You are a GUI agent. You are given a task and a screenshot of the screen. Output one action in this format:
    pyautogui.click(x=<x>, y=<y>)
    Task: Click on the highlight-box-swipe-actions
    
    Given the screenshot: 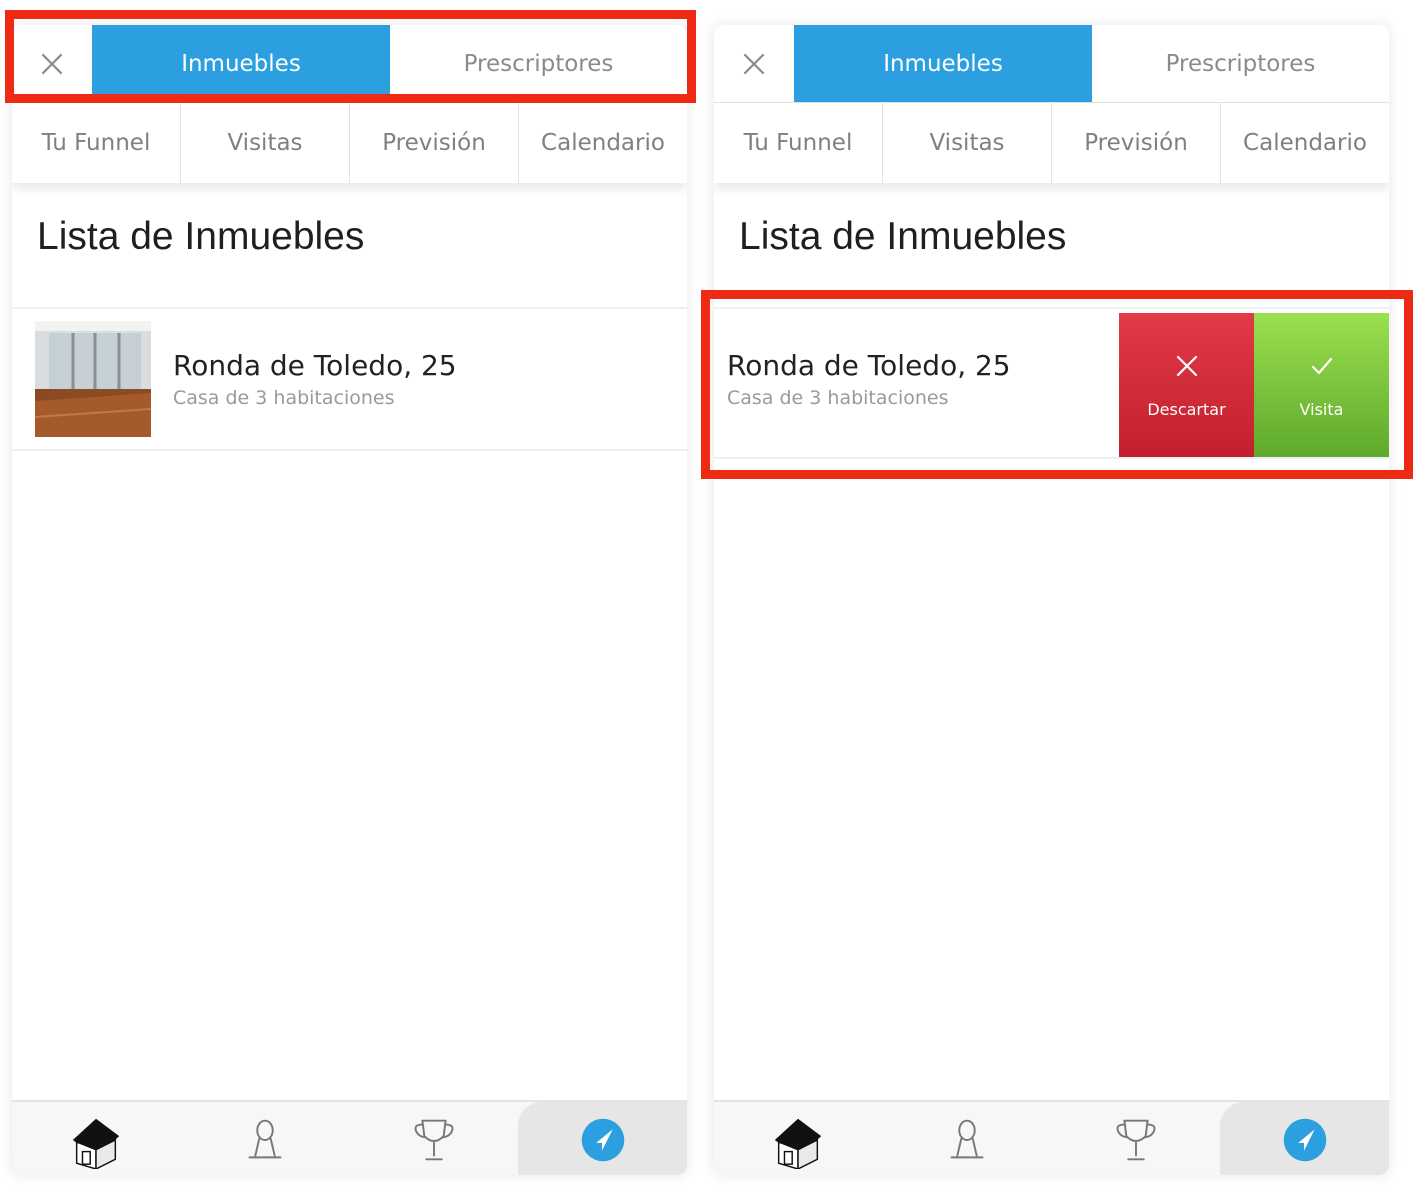 What is the action you would take?
    pyautogui.click(x=1057, y=384)
    